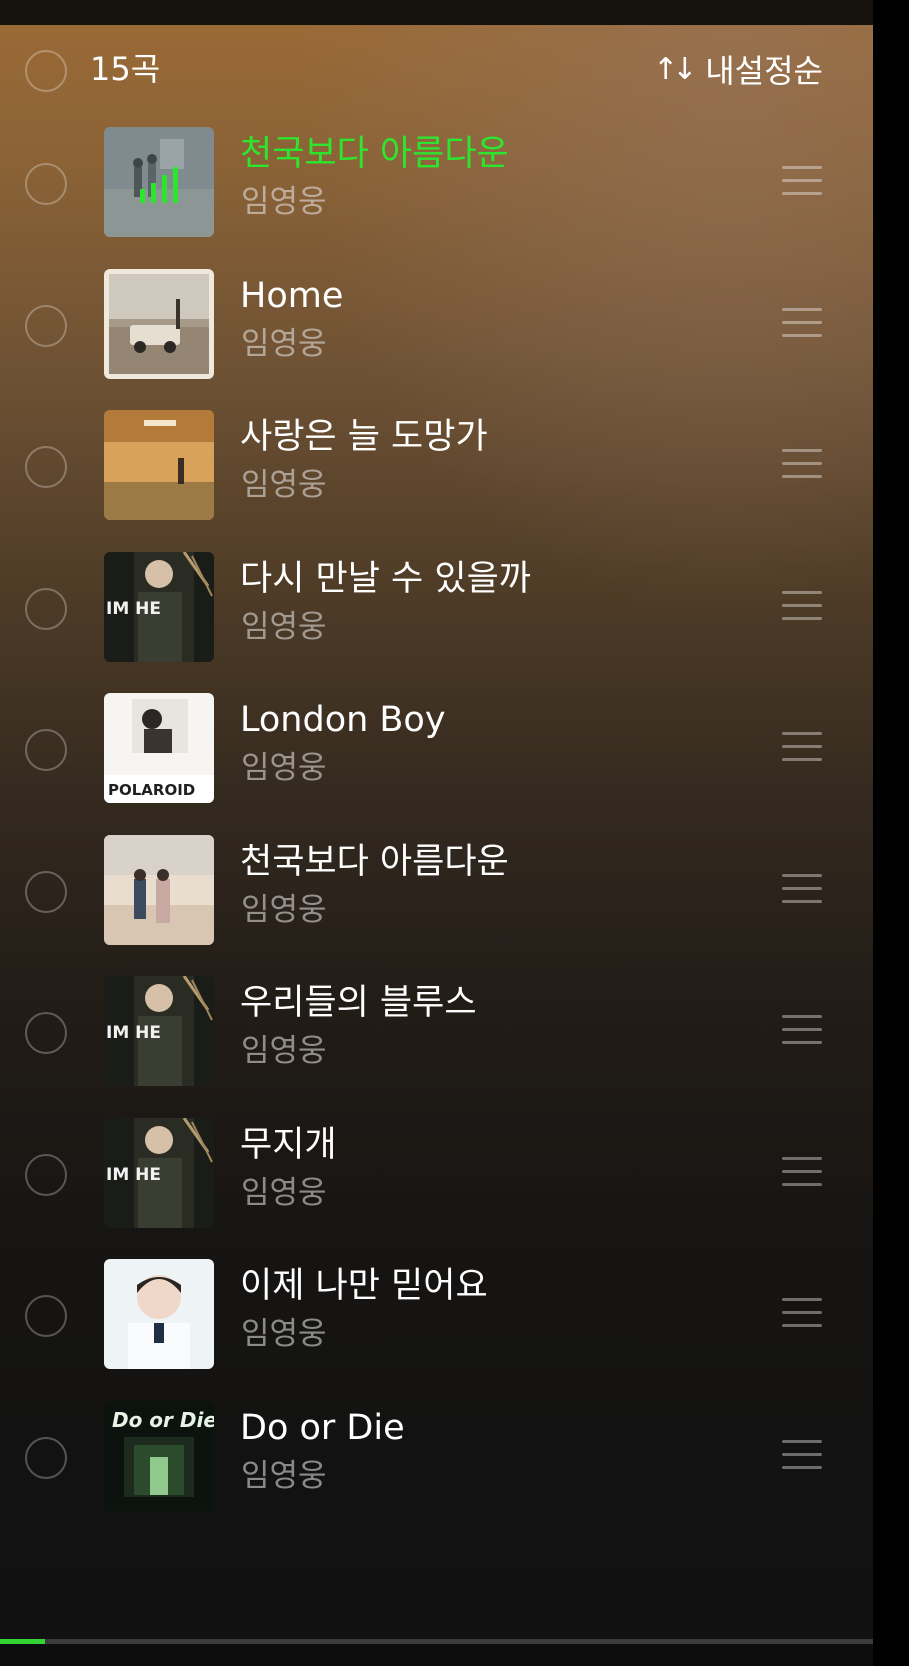 This screenshot has height=1666, width=909. I want to click on now-playing-equalizer-icon, so click(161, 185).